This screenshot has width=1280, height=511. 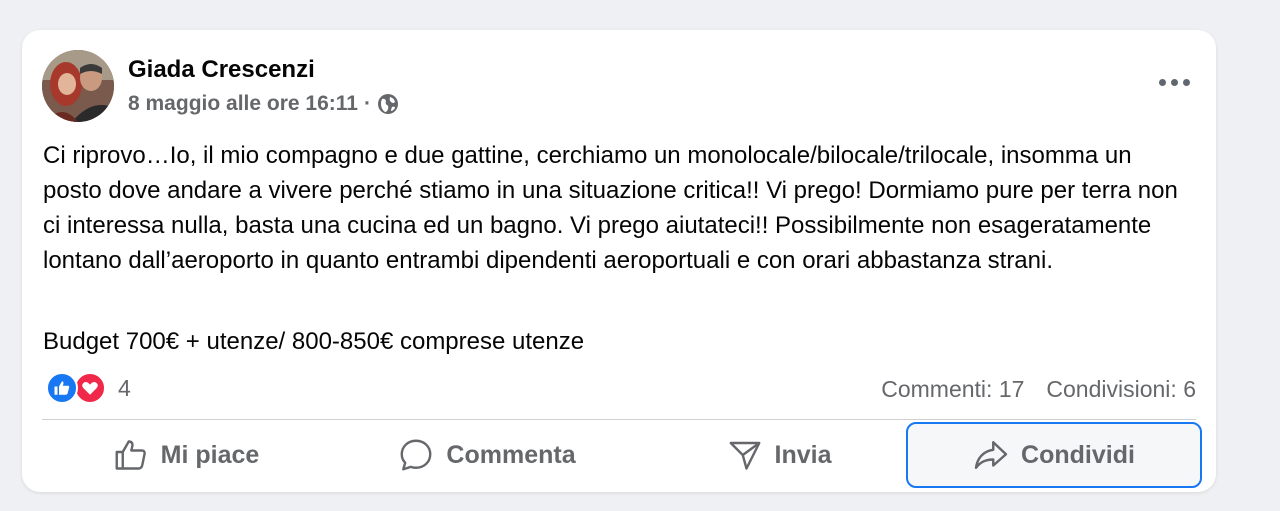 I want to click on comments-count: Commenti: 17, so click(x=952, y=389).